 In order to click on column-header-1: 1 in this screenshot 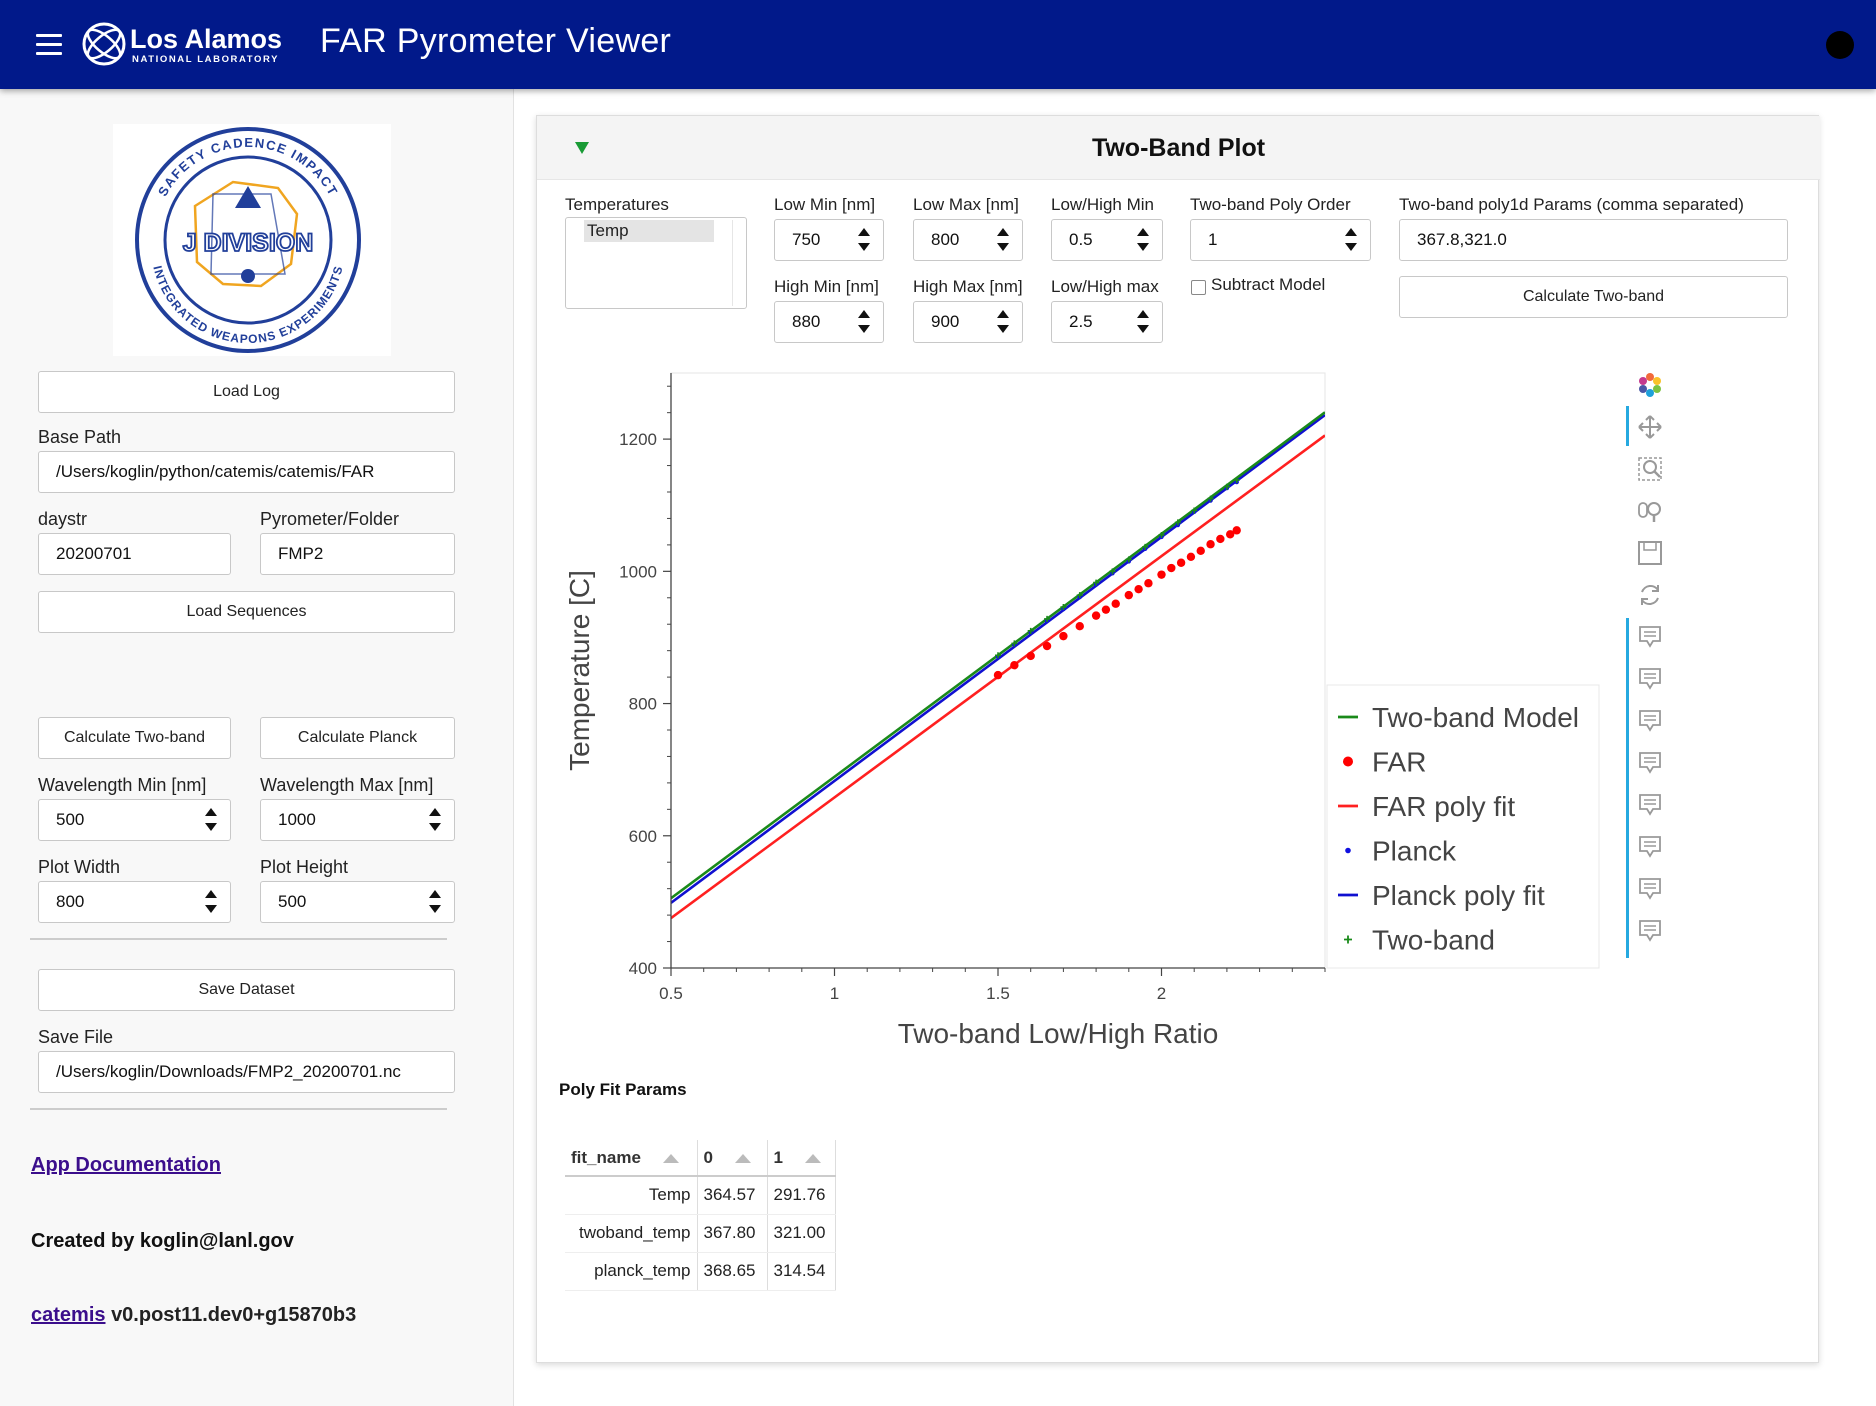, I will do `click(801, 1158)`.